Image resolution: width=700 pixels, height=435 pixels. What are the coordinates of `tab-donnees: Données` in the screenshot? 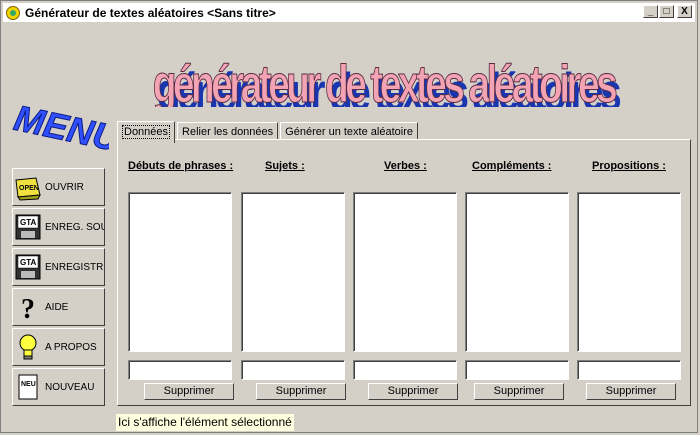 It's located at (146, 132).